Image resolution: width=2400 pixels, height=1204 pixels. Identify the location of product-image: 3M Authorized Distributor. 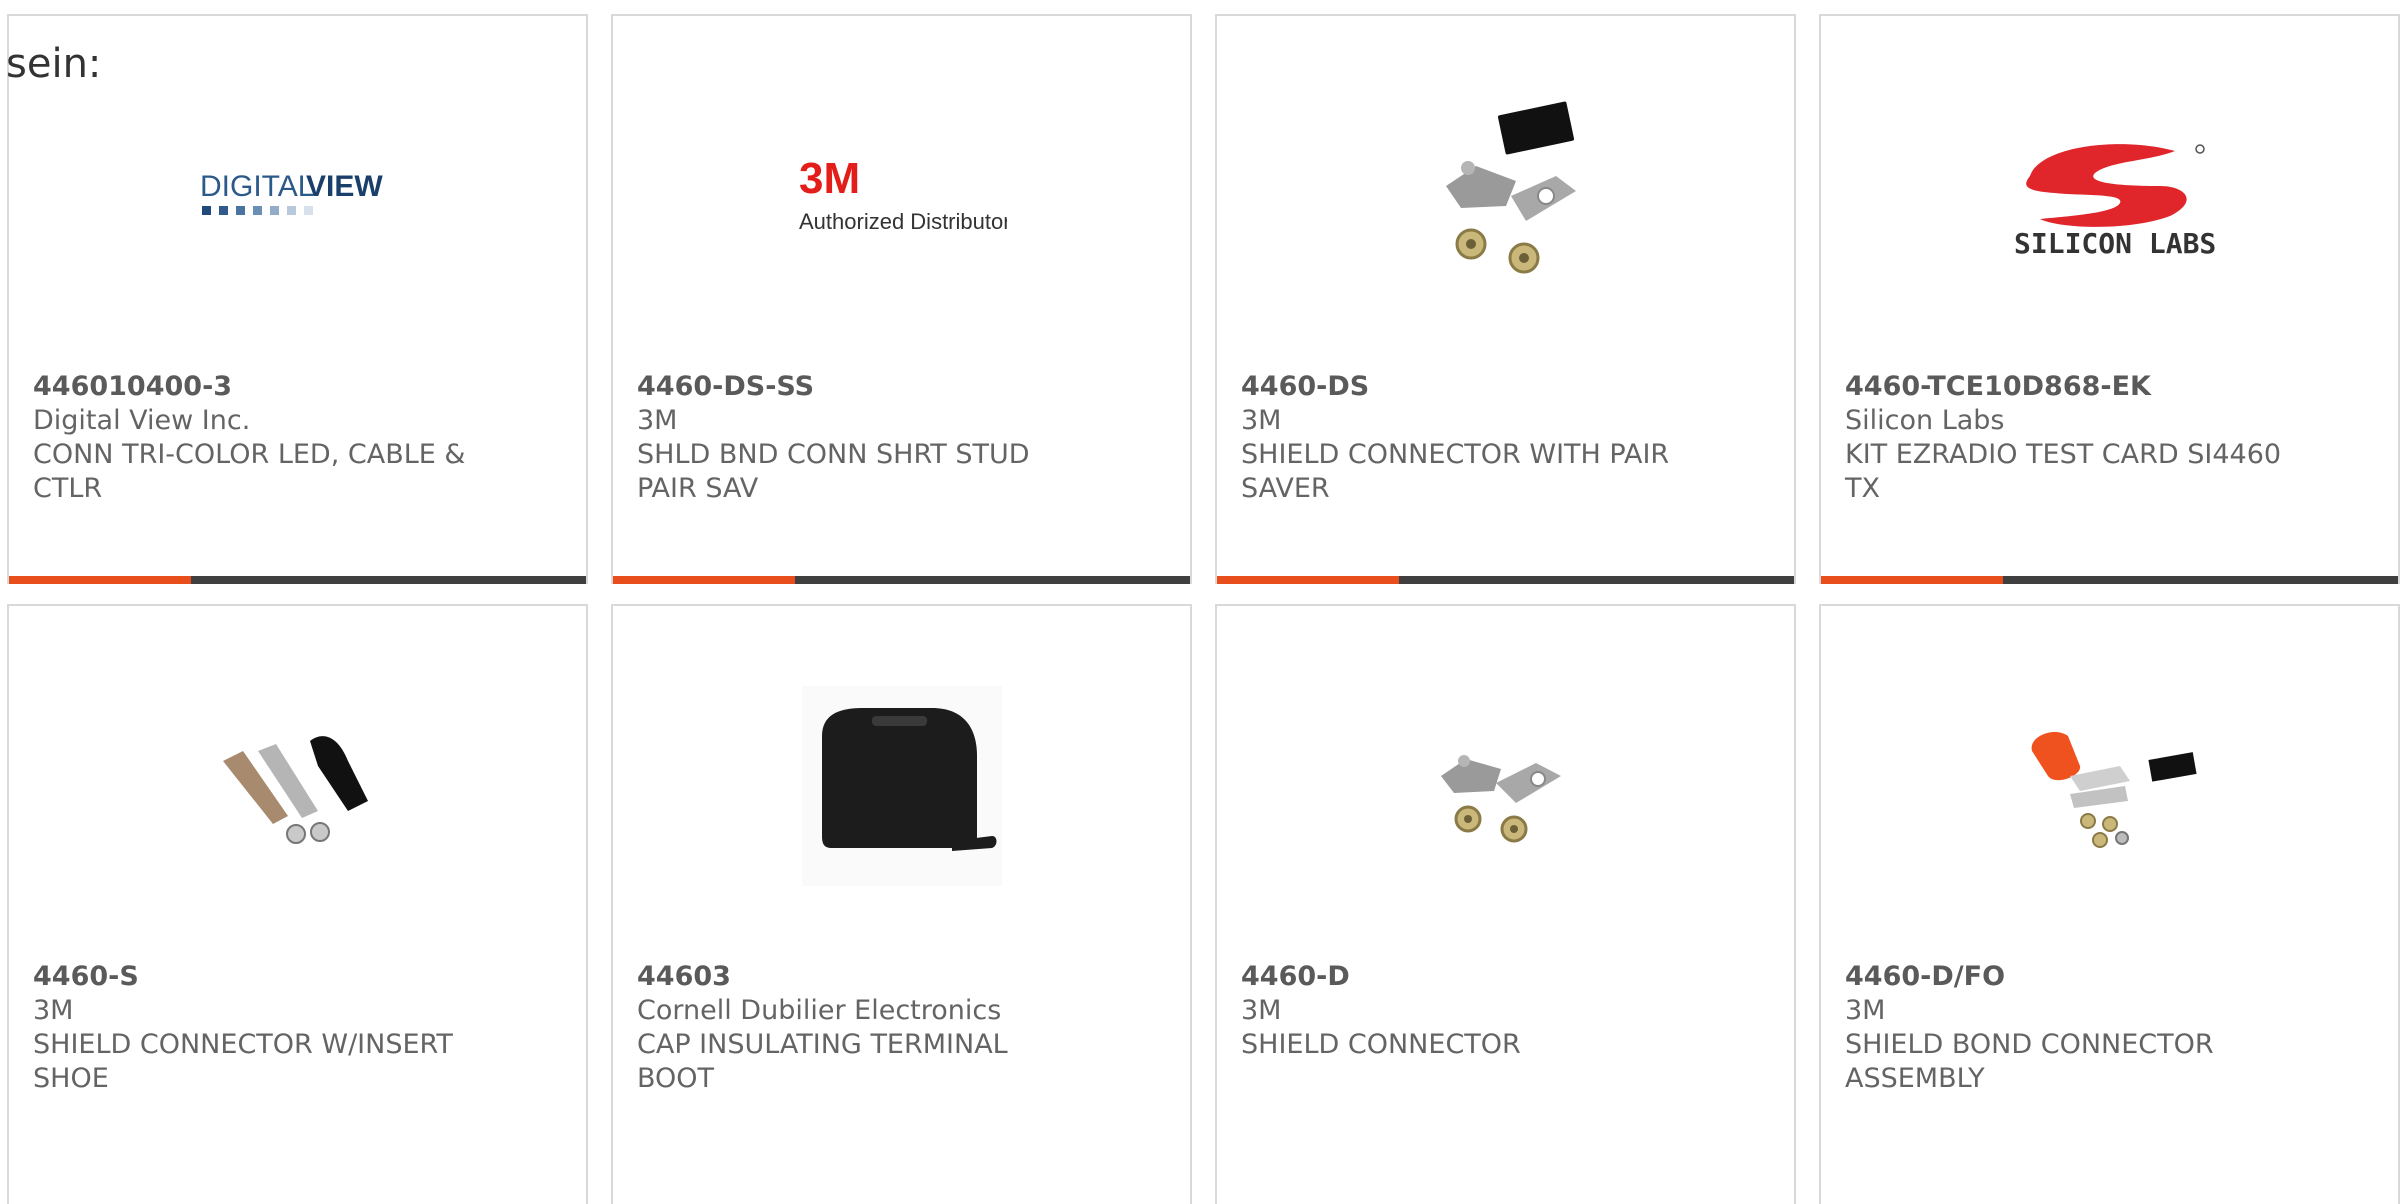
(901, 196).